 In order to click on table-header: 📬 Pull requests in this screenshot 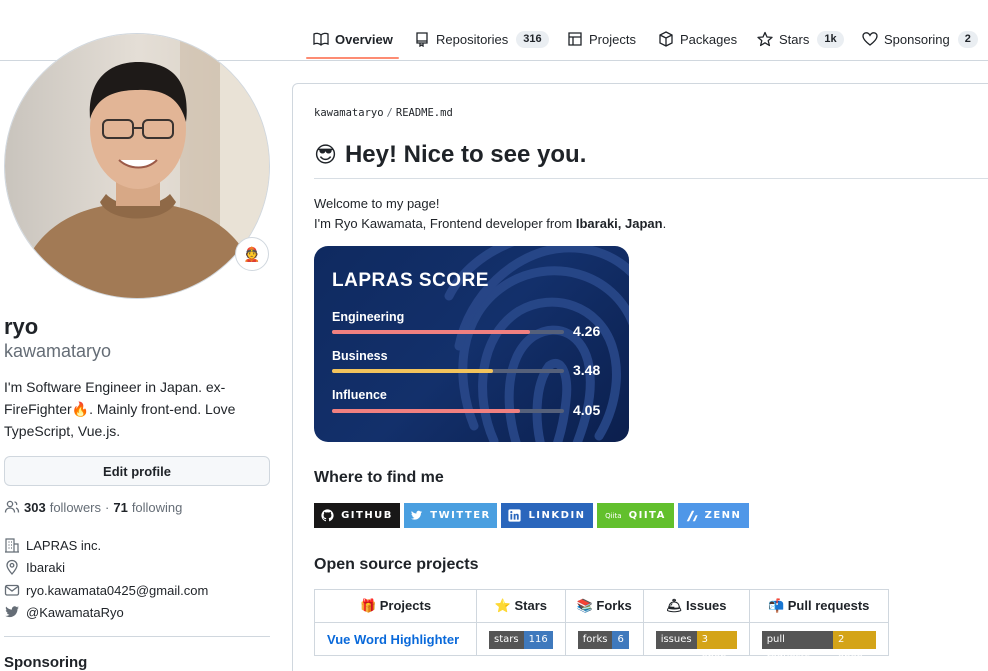, I will do `click(818, 606)`.